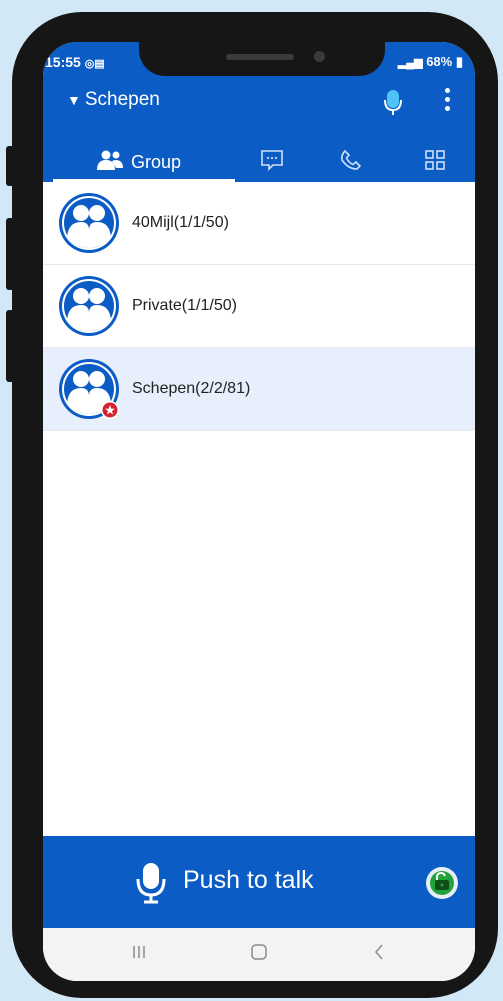 Image resolution: width=503 pixels, height=1001 pixels. What do you see at coordinates (259, 223) in the screenshot?
I see `group-row: 40Mijl(1/1/50)` at bounding box center [259, 223].